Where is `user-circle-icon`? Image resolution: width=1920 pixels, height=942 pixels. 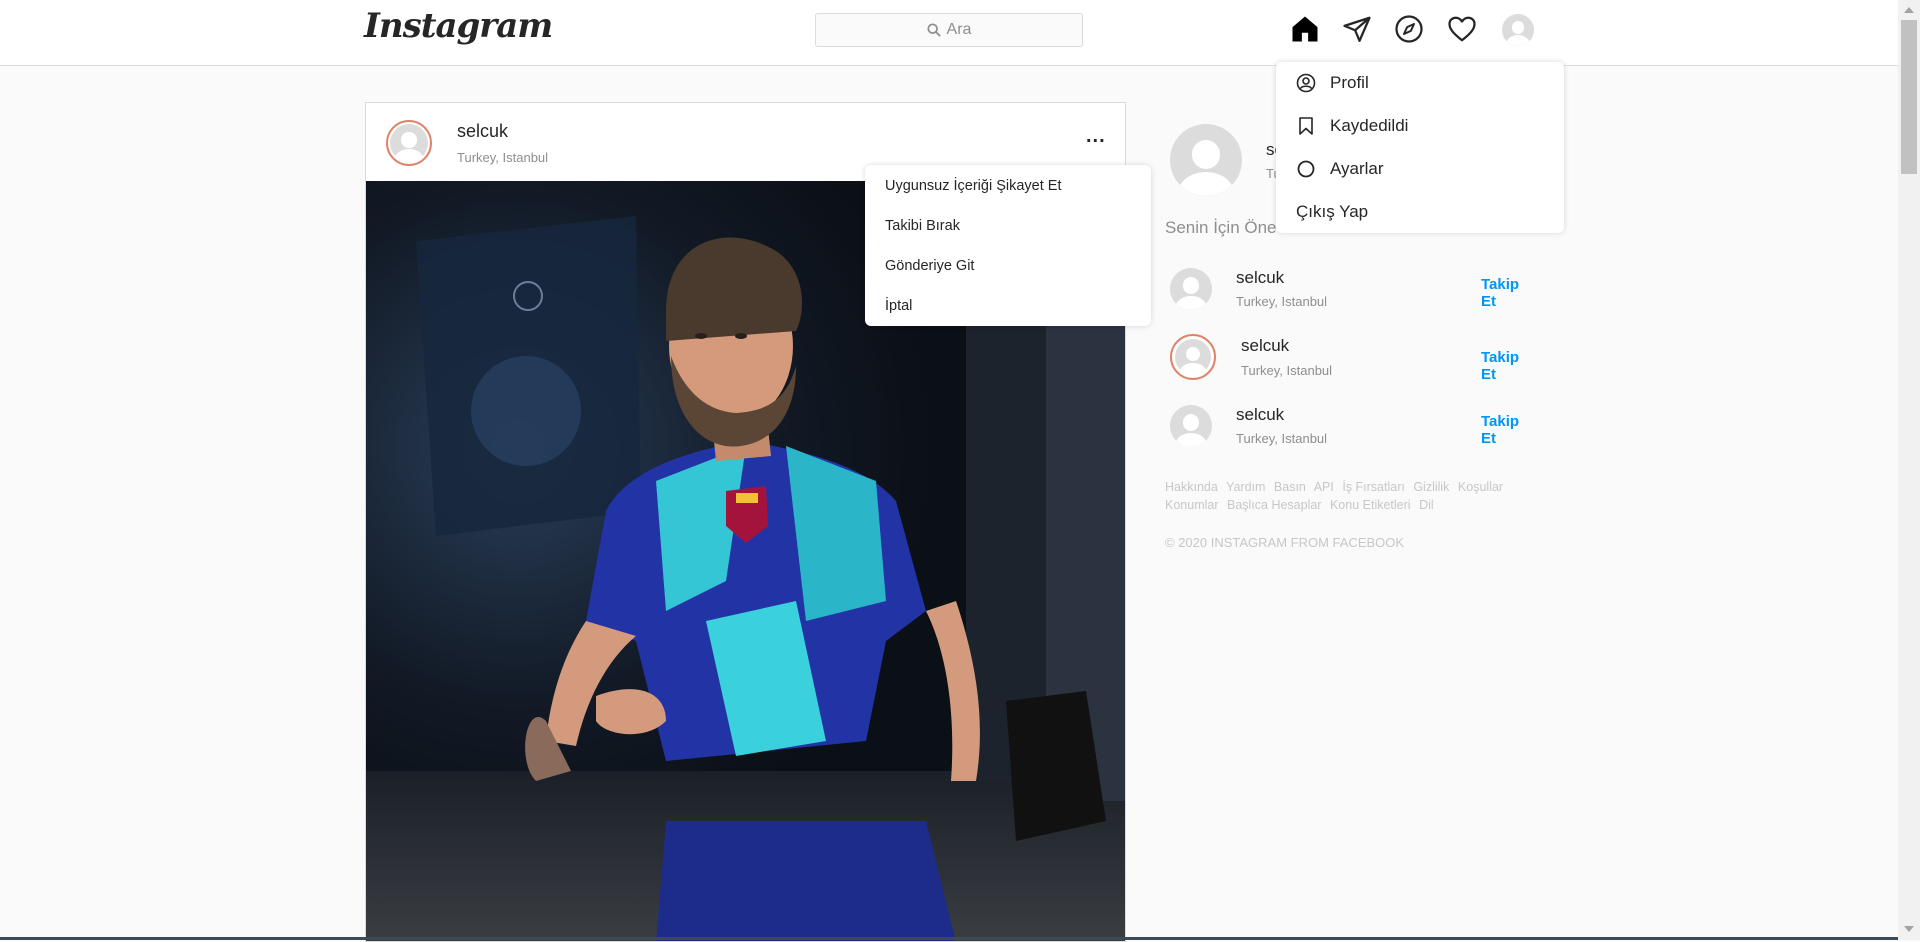 user-circle-icon is located at coordinates (1306, 83).